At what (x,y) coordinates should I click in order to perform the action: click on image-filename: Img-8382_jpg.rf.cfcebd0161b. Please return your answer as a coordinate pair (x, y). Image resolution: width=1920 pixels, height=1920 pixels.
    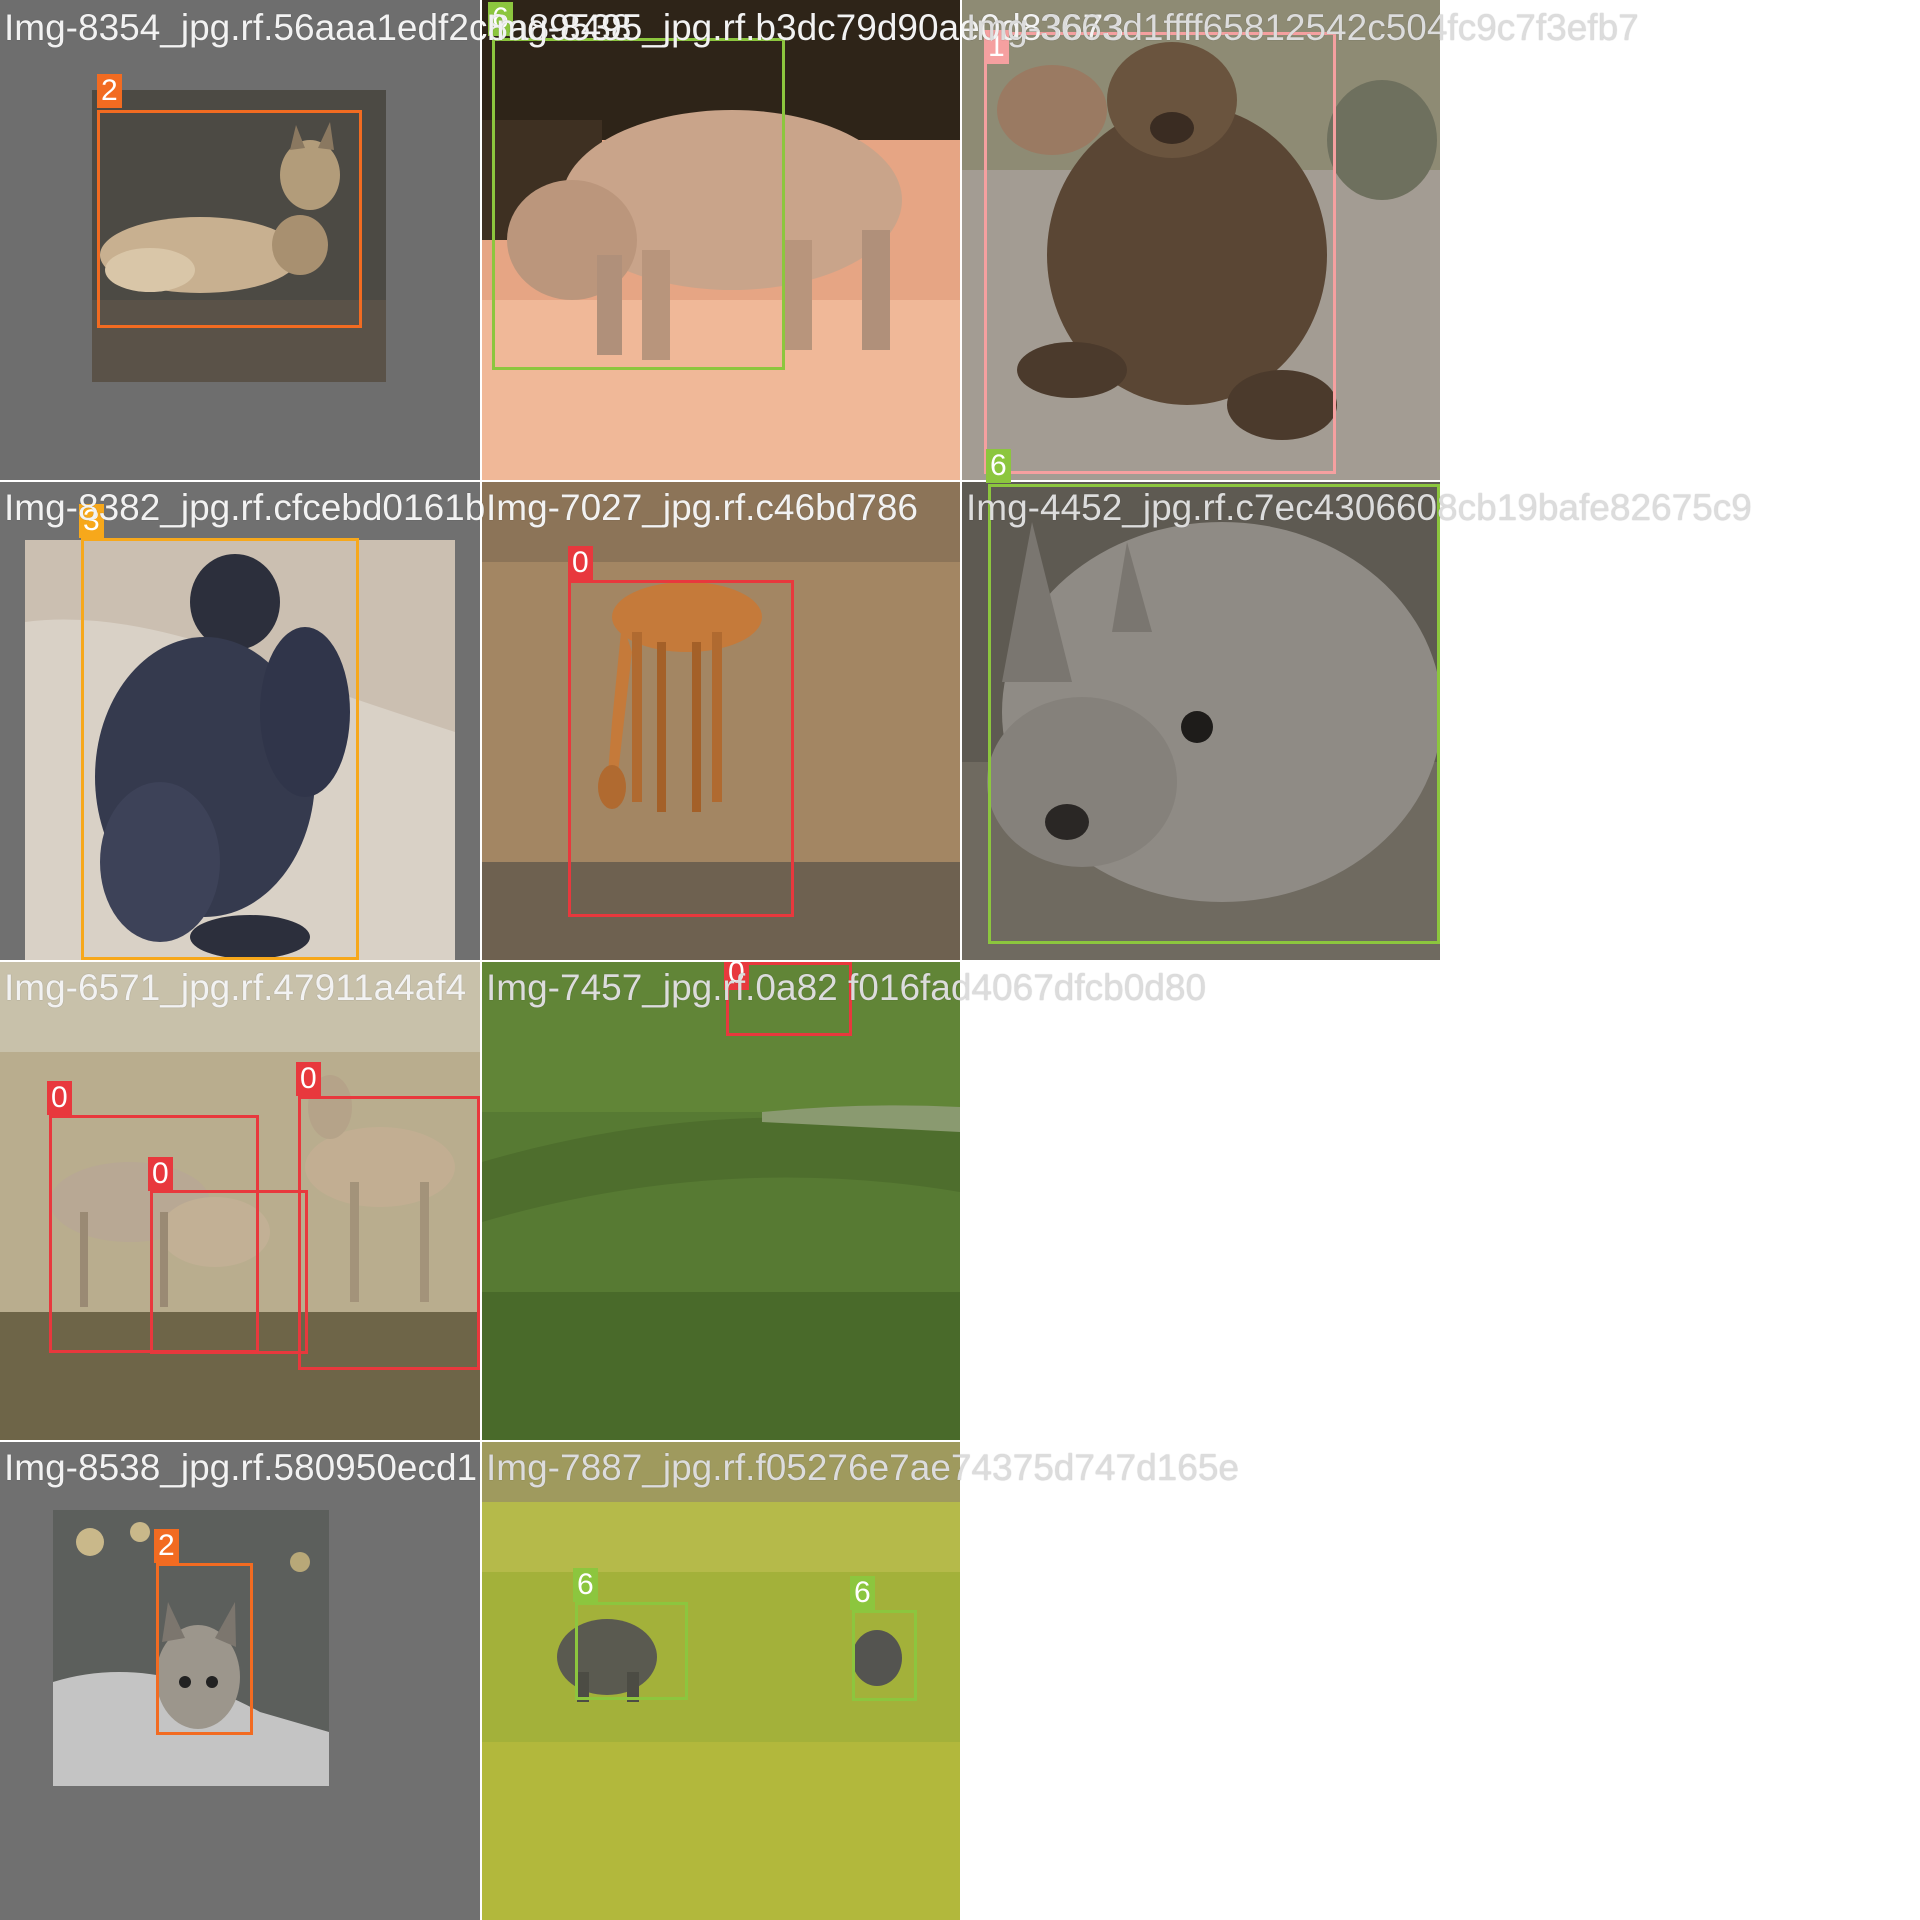
    Looking at the image, I should click on (245, 507).